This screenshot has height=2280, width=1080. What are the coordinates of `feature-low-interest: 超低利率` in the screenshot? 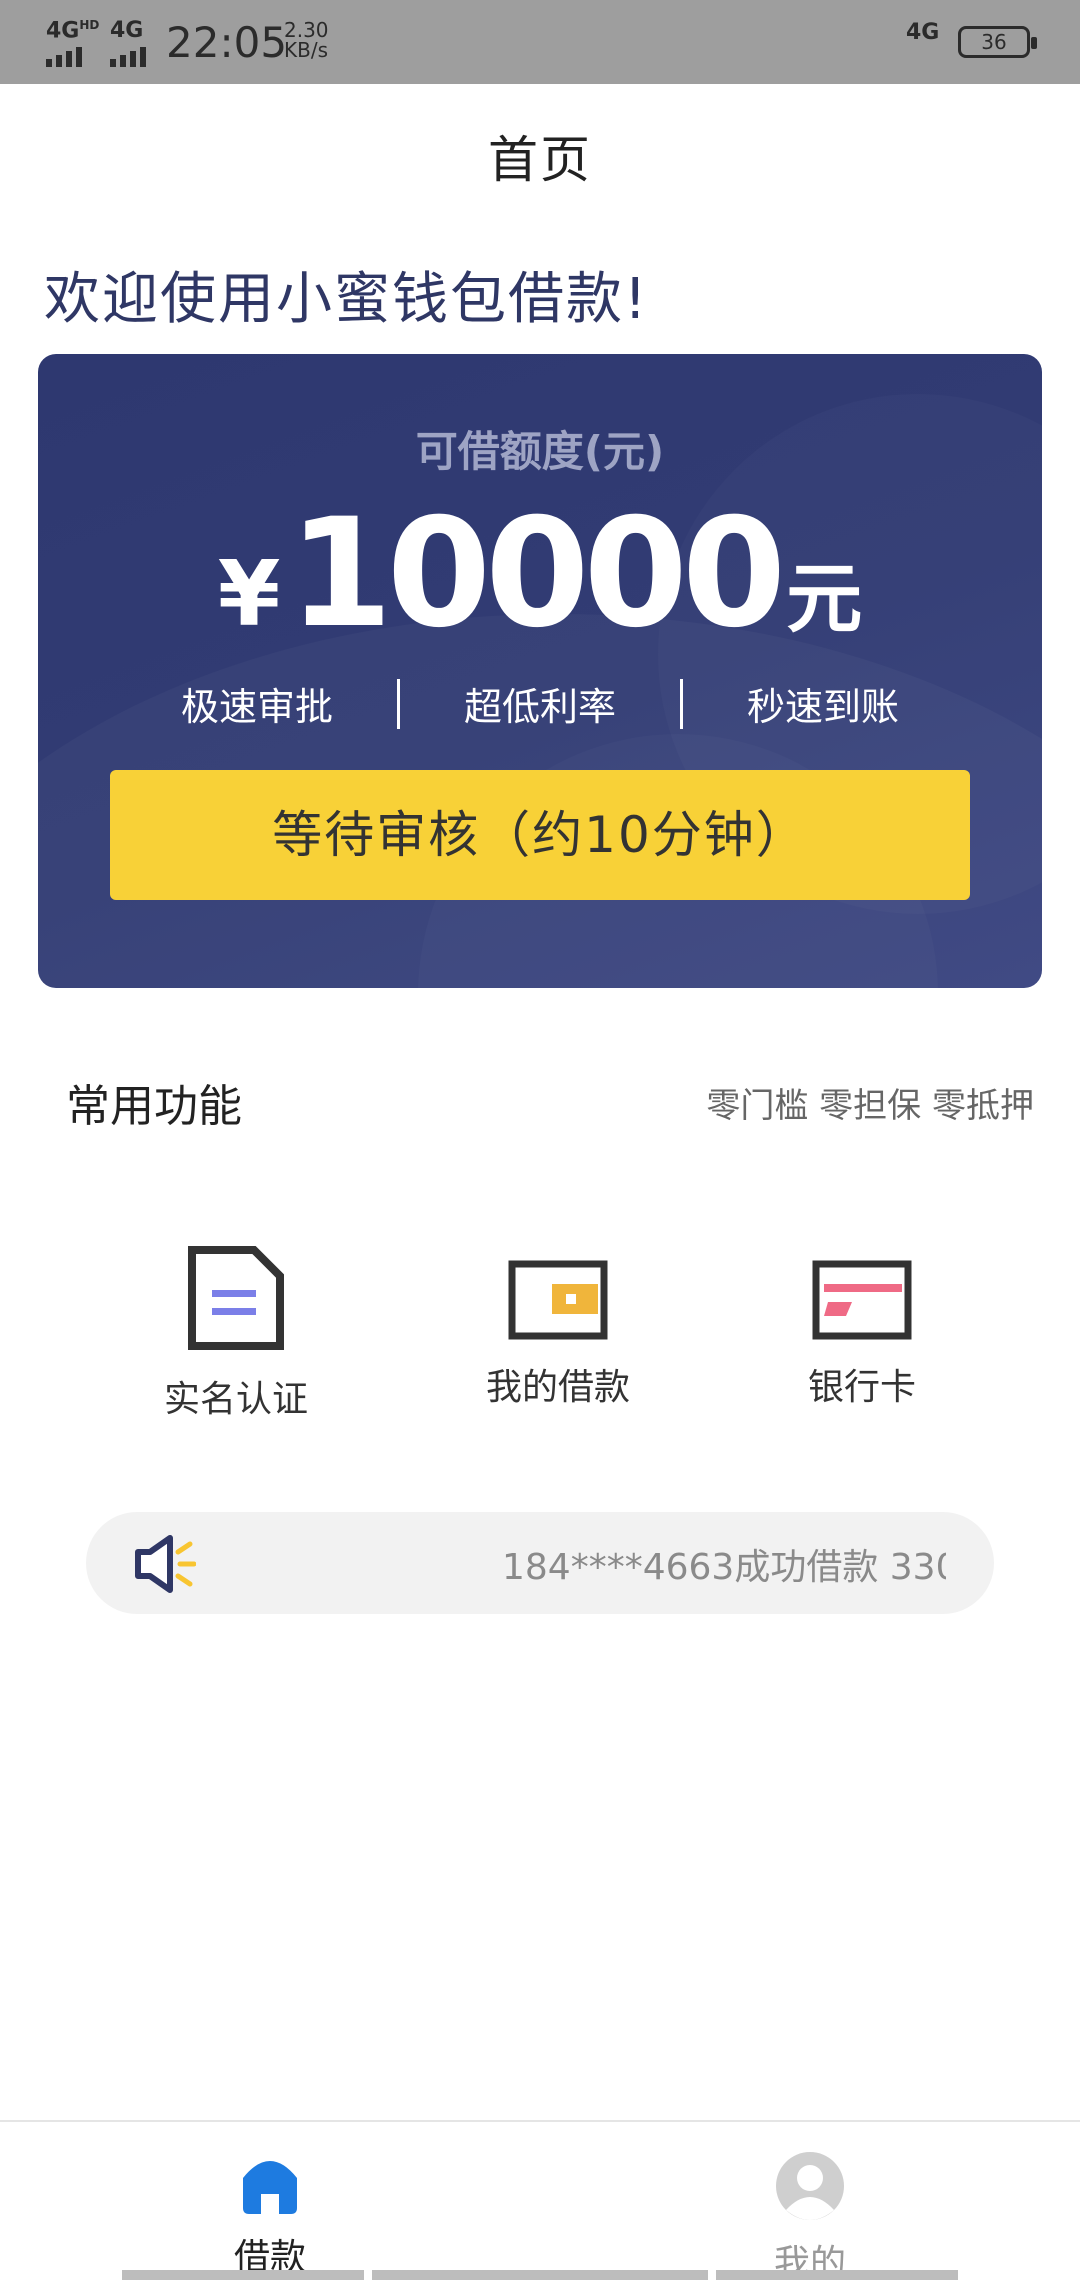 It's located at (539, 707).